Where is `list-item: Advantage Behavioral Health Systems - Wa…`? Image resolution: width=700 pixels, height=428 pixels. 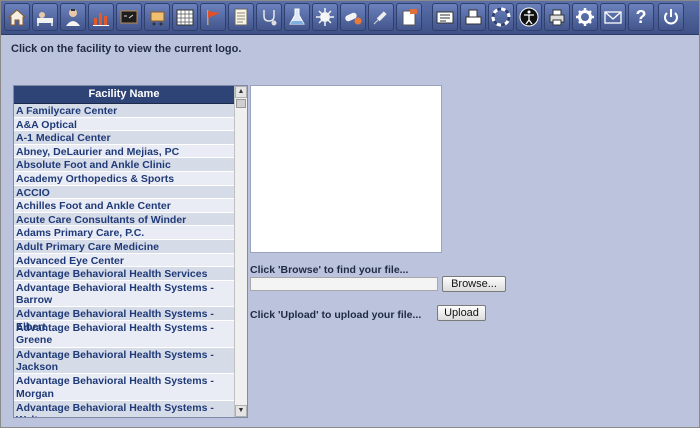 list-item: Advantage Behavioral Health Systems - Wa… is located at coordinates (124, 408).